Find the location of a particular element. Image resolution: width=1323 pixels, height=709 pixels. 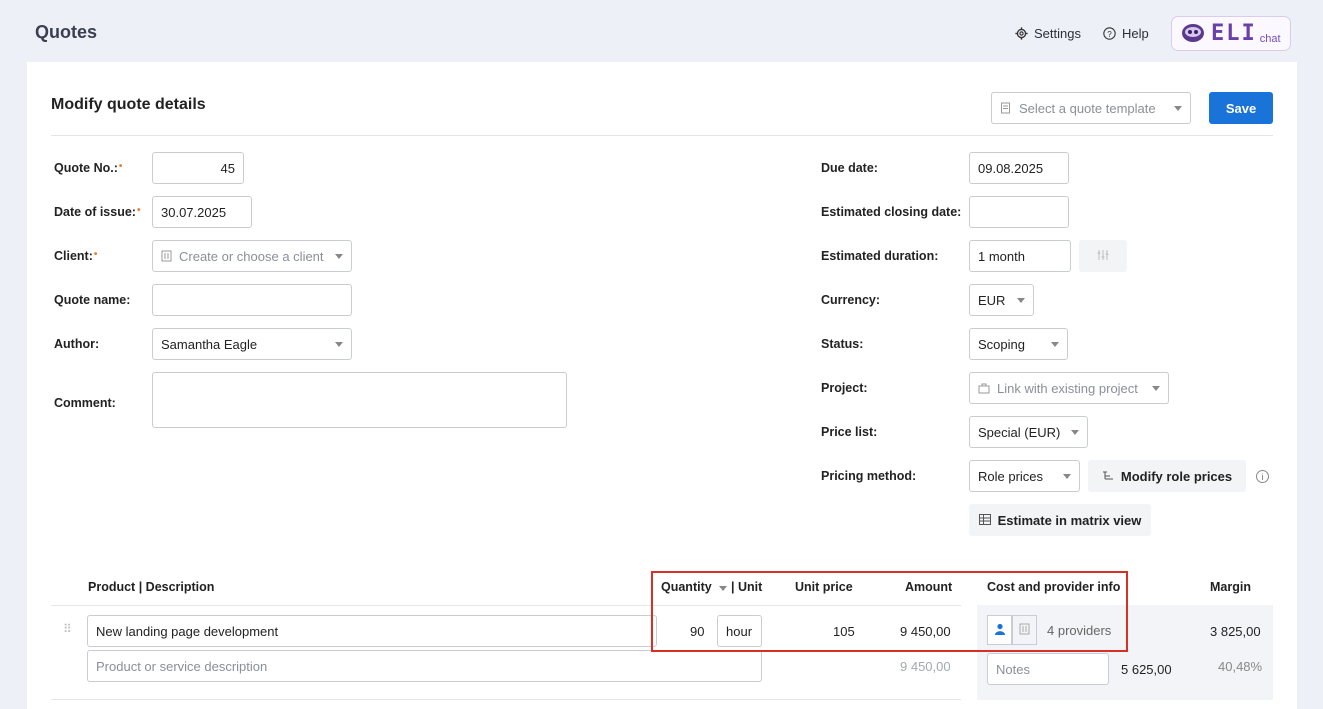

client-placeholder: Create or choose a client is located at coordinates (251, 256).